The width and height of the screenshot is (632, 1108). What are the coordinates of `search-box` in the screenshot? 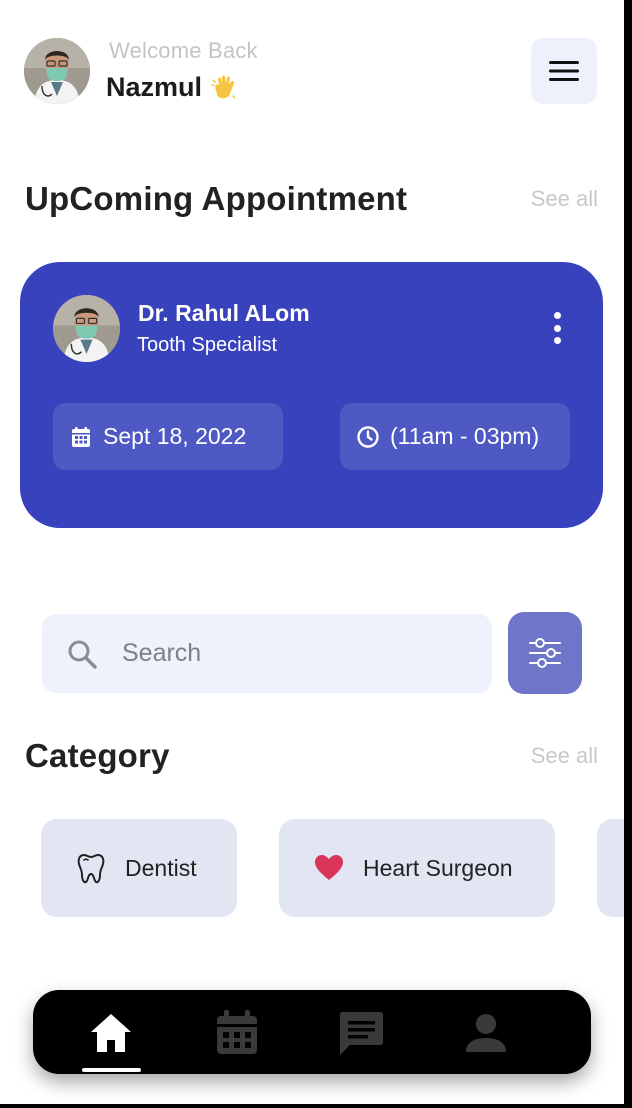 It's located at (267, 653).